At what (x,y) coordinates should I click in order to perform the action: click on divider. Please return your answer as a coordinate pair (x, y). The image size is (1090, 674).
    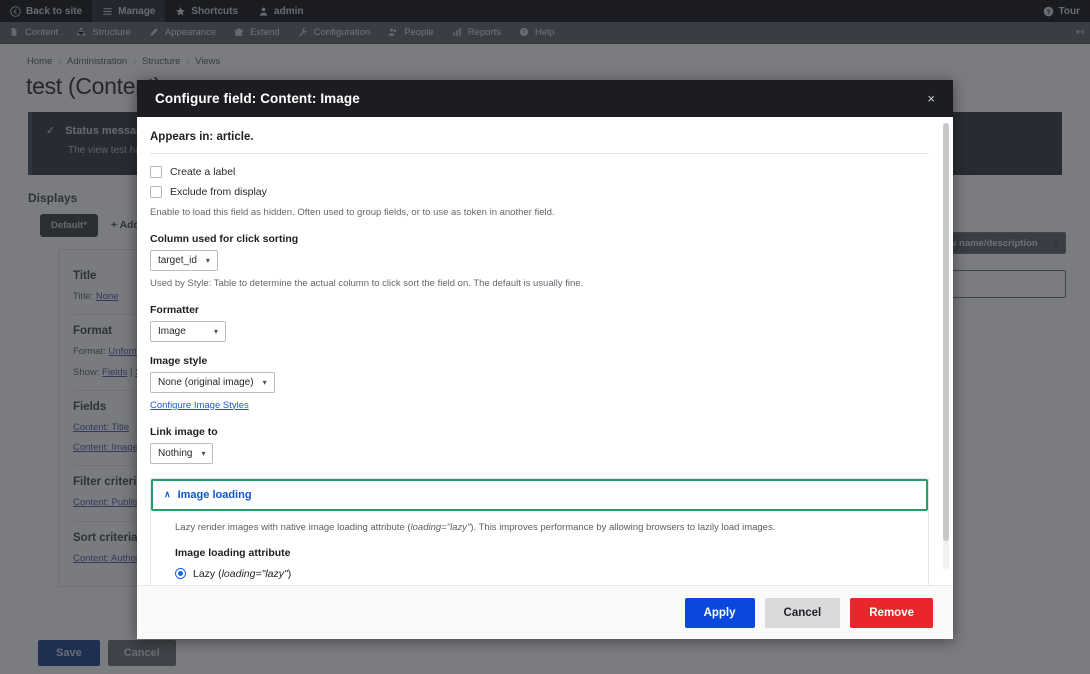
    Looking at the image, I should click on (539, 153).